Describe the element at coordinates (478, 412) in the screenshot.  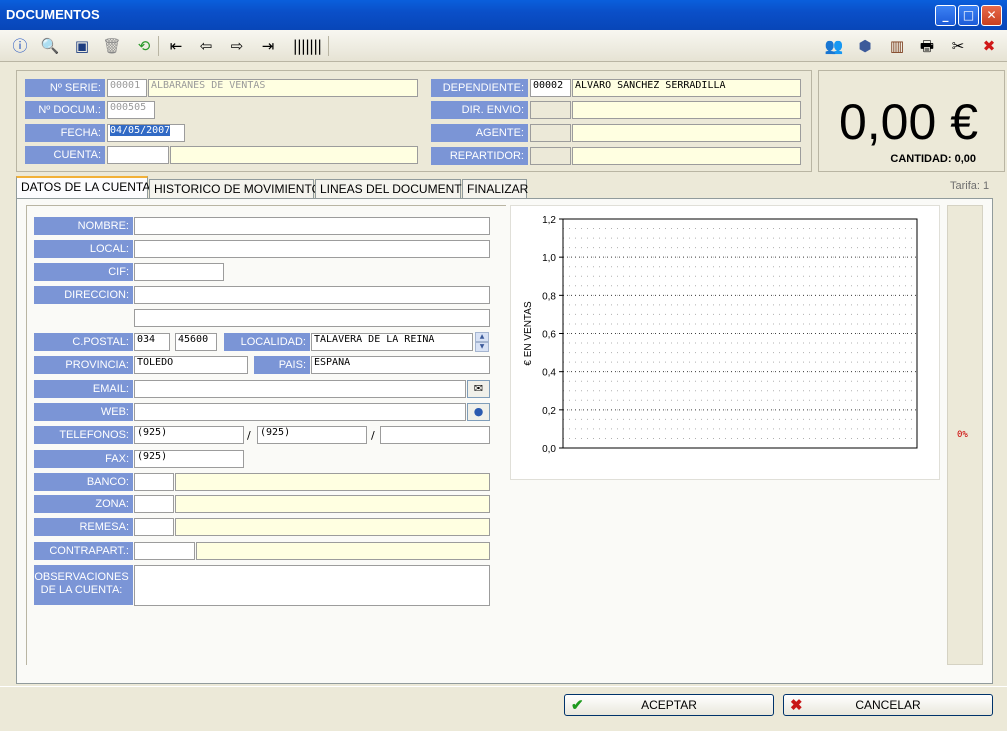
I see `globe-icon: ●` at that location.